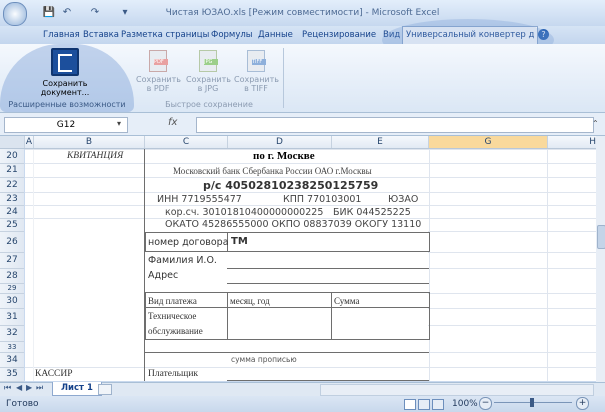 The image size is (605, 412). What do you see at coordinates (291, 185) in the screenshot?
I see `bank-account: р/с 40502810238250125759` at bounding box center [291, 185].